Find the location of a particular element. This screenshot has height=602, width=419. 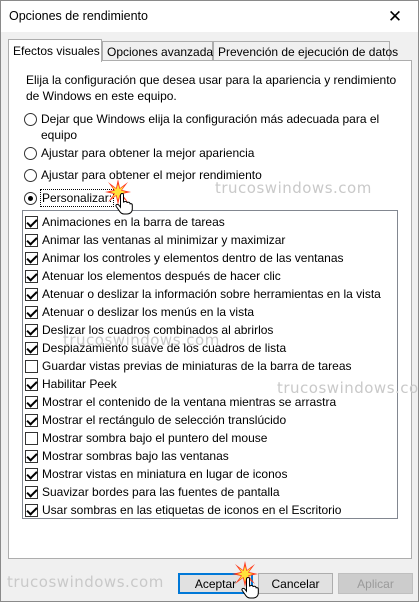

tab-visual-effects: Efectos visuales is located at coordinates (55, 50).